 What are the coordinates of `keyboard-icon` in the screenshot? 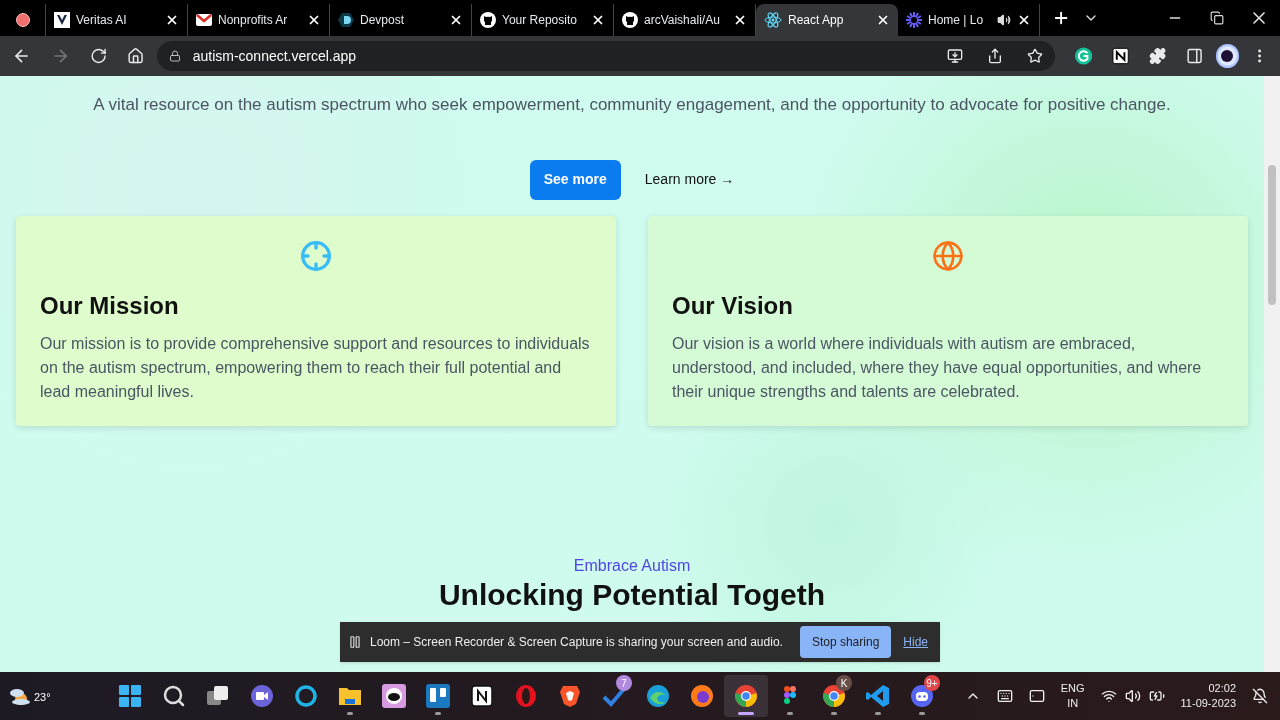 It's located at (1004, 696).